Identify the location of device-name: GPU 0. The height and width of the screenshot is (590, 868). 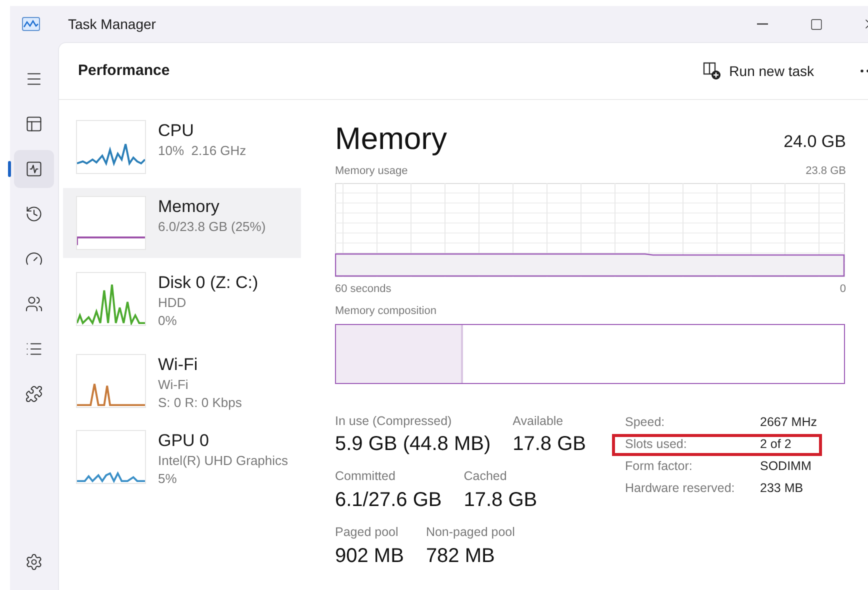
(184, 441).